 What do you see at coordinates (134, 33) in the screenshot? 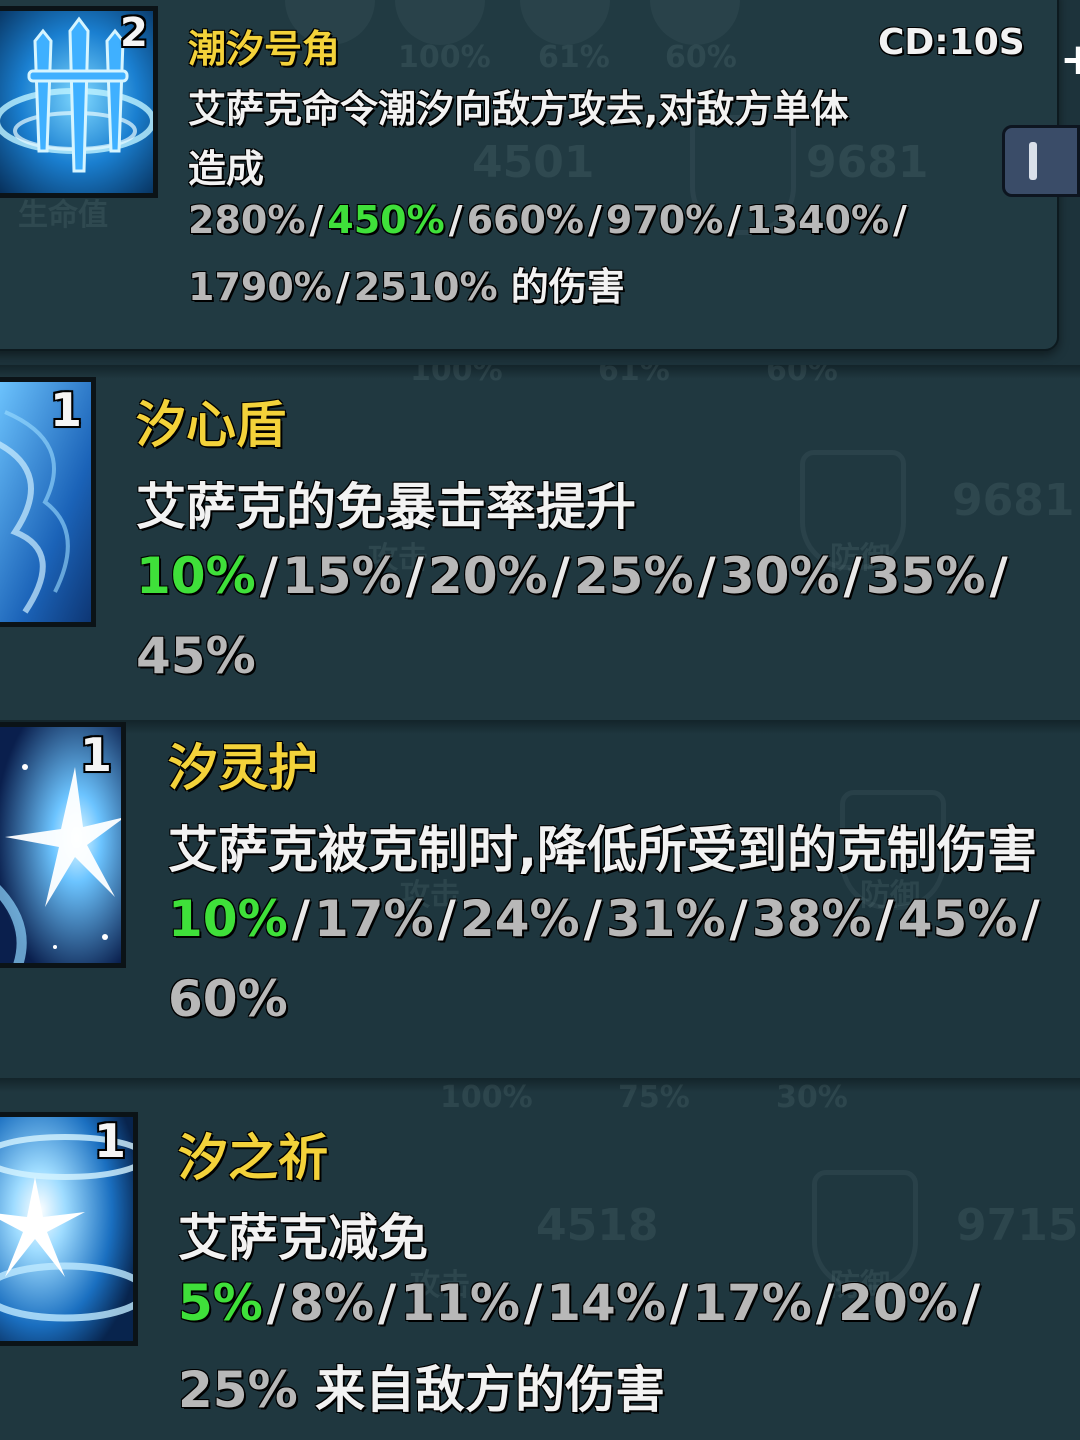
I see `skill-level: 2` at bounding box center [134, 33].